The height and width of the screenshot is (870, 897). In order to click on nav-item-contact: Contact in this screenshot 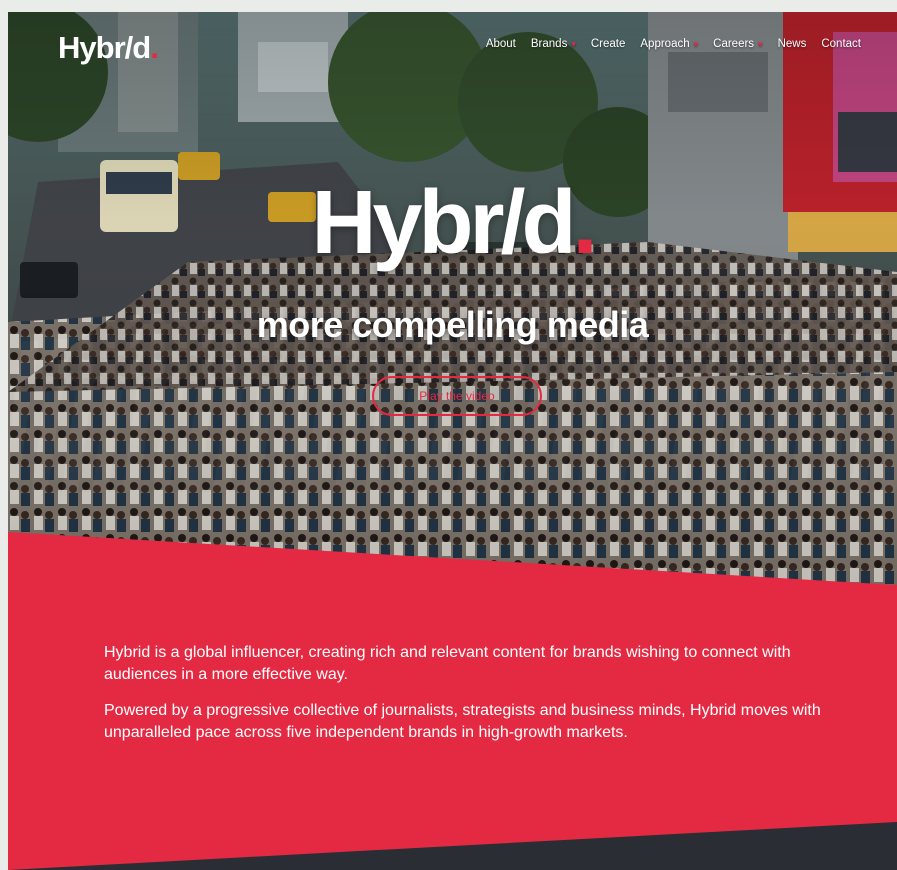, I will do `click(841, 44)`.